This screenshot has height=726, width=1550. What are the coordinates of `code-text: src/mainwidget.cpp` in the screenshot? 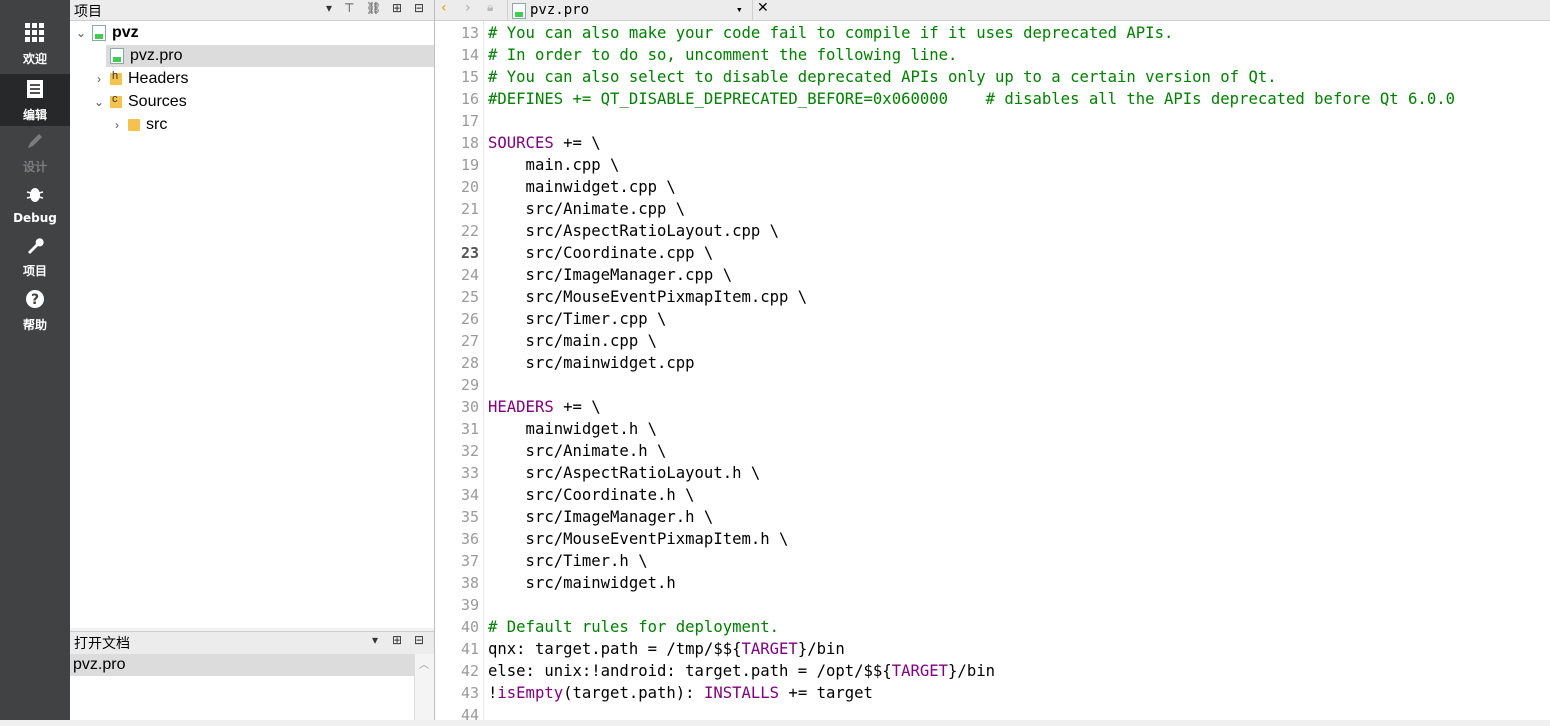 It's located at (591, 363).